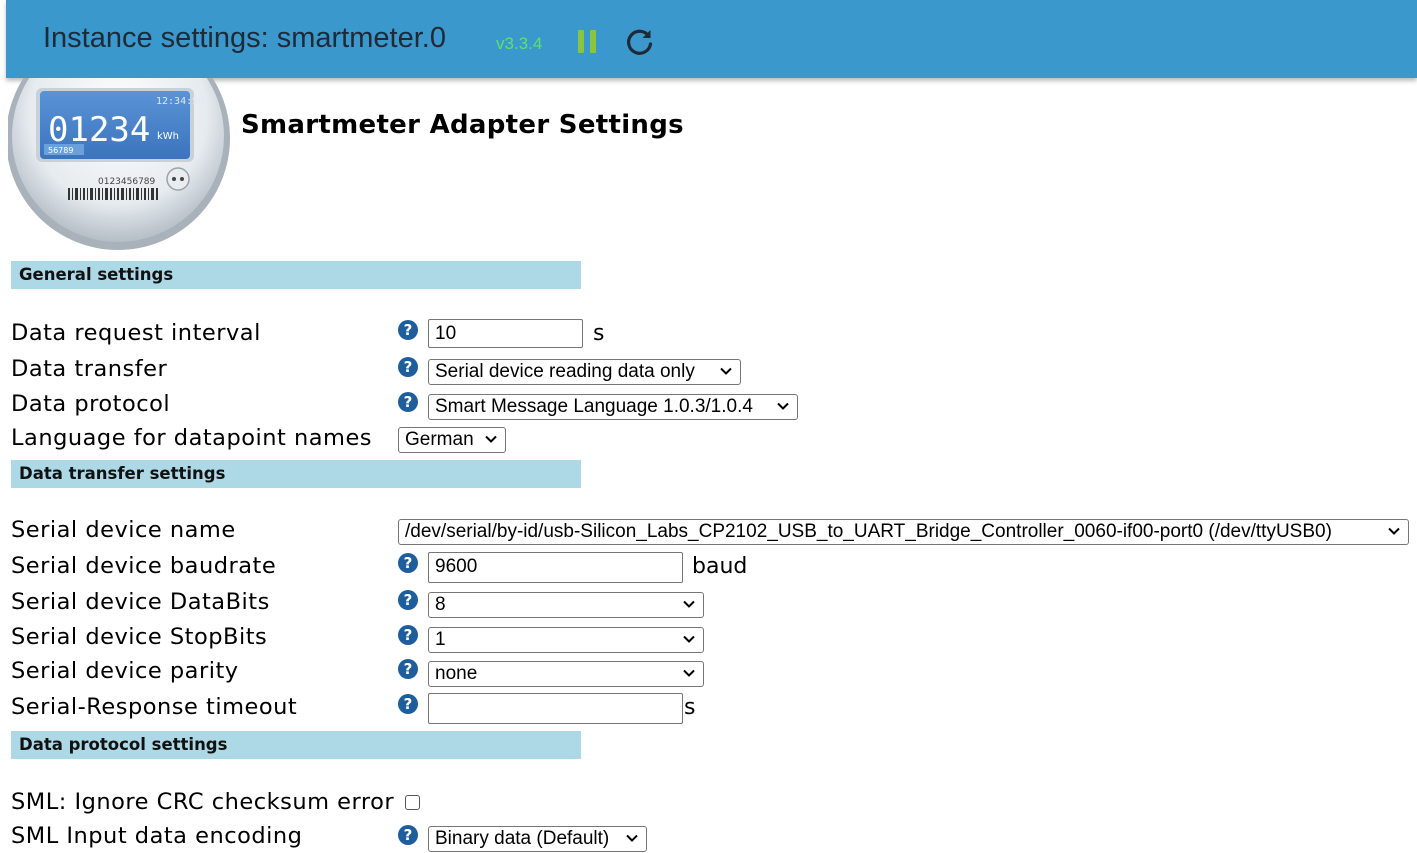 This screenshot has width=1417, height=853. Describe the element at coordinates (136, 333) in the screenshot. I see `data-request-interval-label: Data request interval` at that location.